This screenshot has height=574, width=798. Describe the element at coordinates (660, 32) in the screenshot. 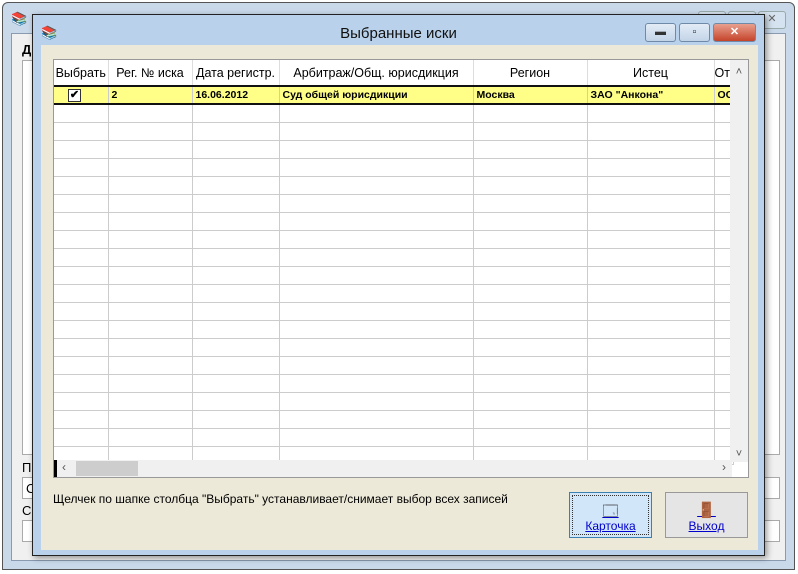

I see `minimize-button: ▬` at that location.